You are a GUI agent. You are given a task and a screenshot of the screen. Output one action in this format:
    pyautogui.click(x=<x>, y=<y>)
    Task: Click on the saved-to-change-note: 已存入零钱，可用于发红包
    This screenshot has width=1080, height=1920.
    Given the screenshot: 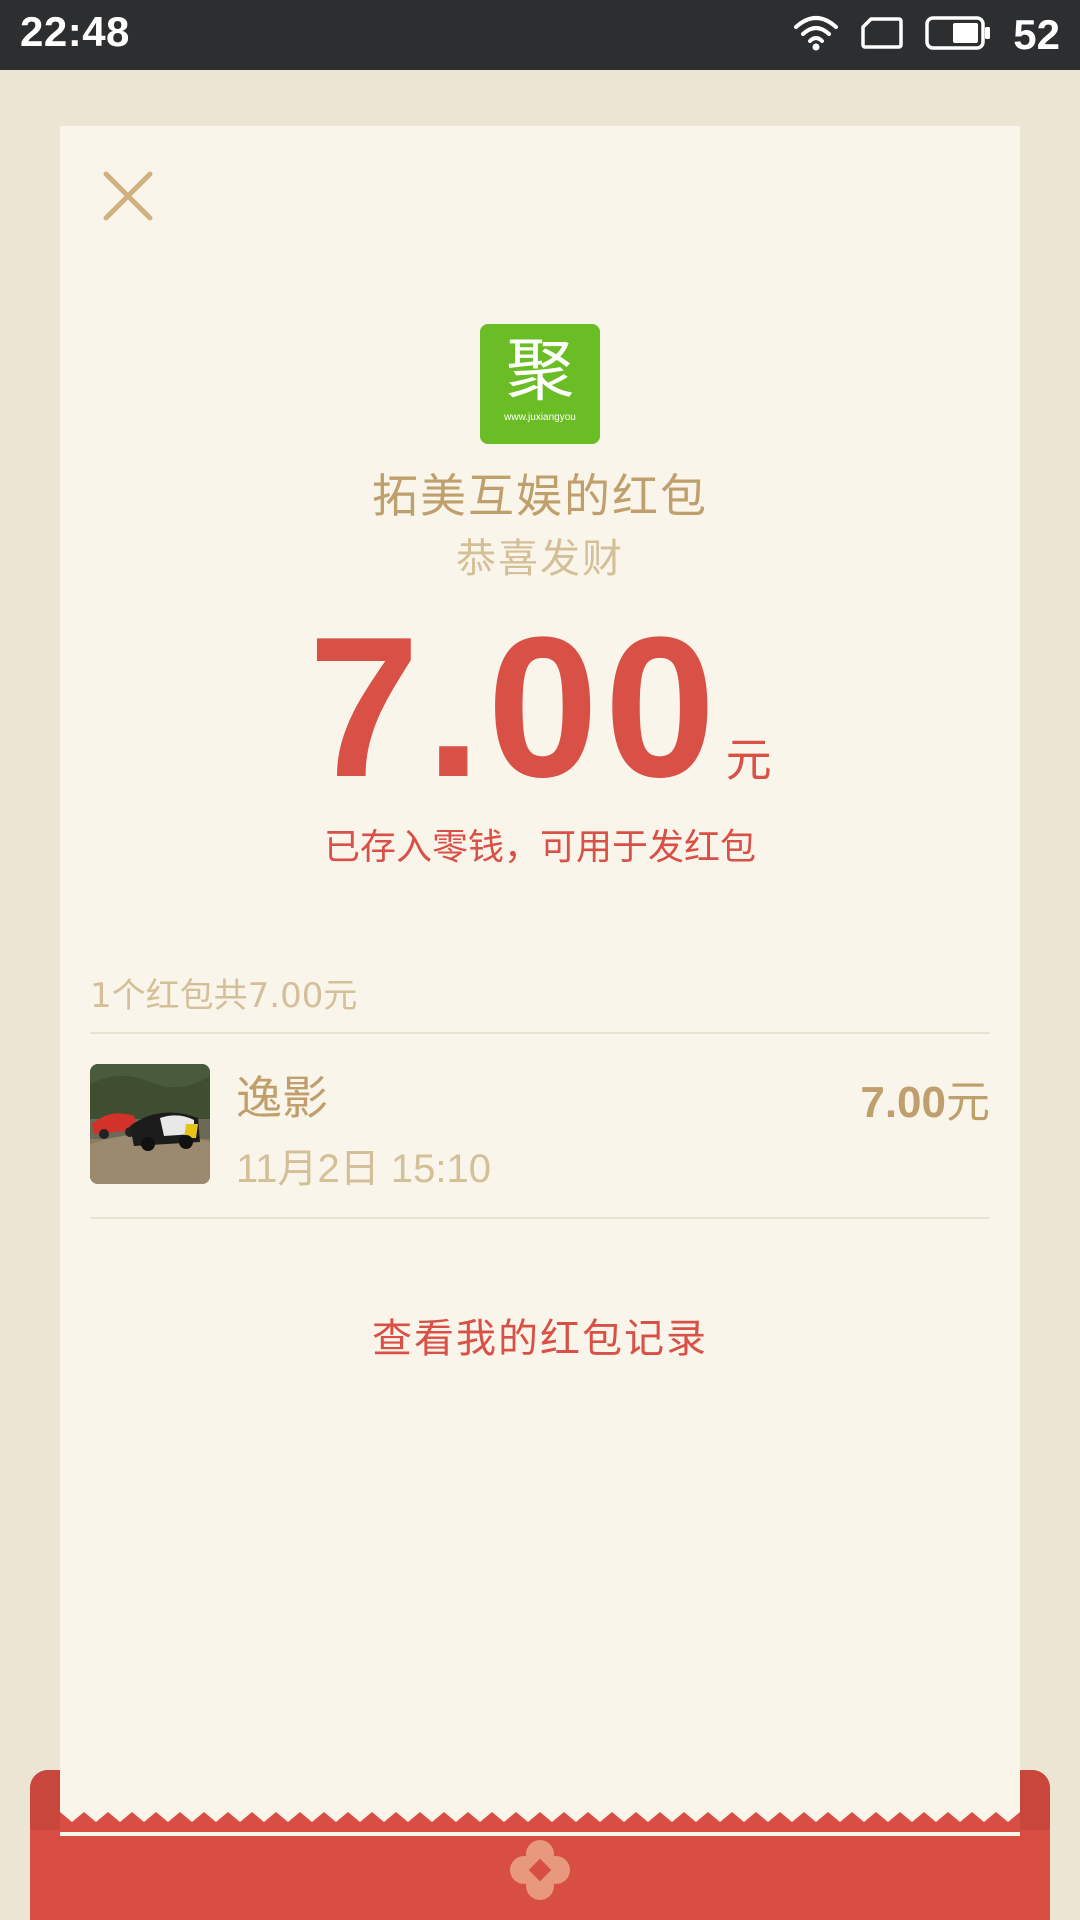 What is the action you would take?
    pyautogui.click(x=540, y=844)
    